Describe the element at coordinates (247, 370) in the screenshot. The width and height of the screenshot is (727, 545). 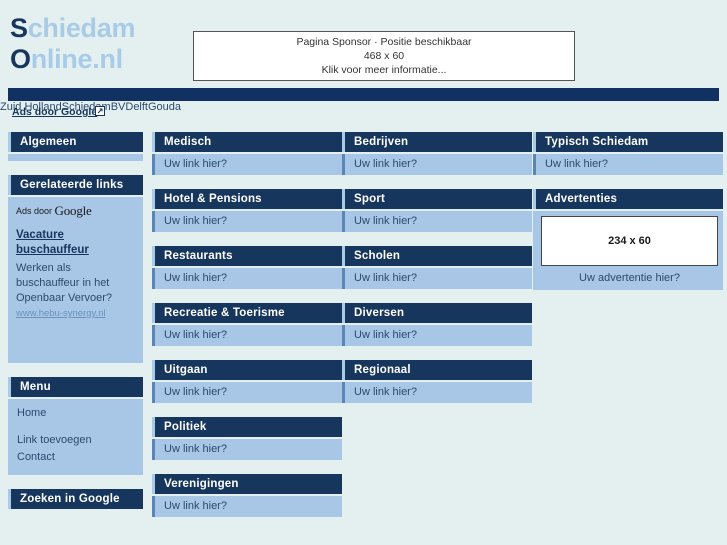
I see `category-heading: Uitgaan` at that location.